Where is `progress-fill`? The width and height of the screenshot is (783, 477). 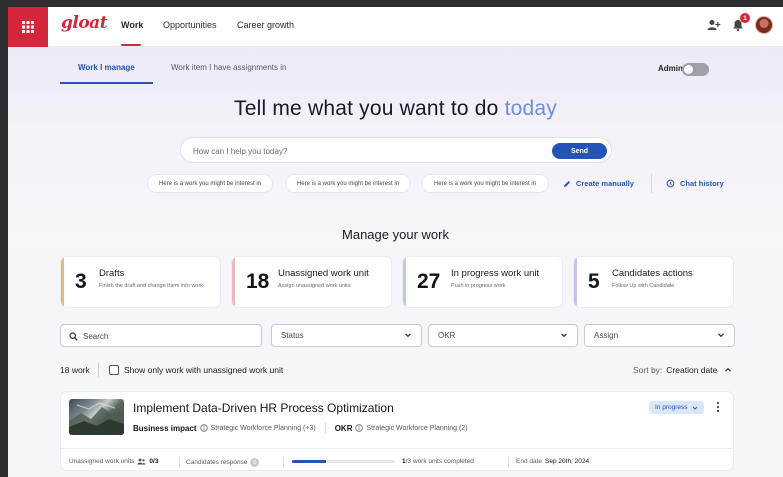 progress-fill is located at coordinates (309, 461).